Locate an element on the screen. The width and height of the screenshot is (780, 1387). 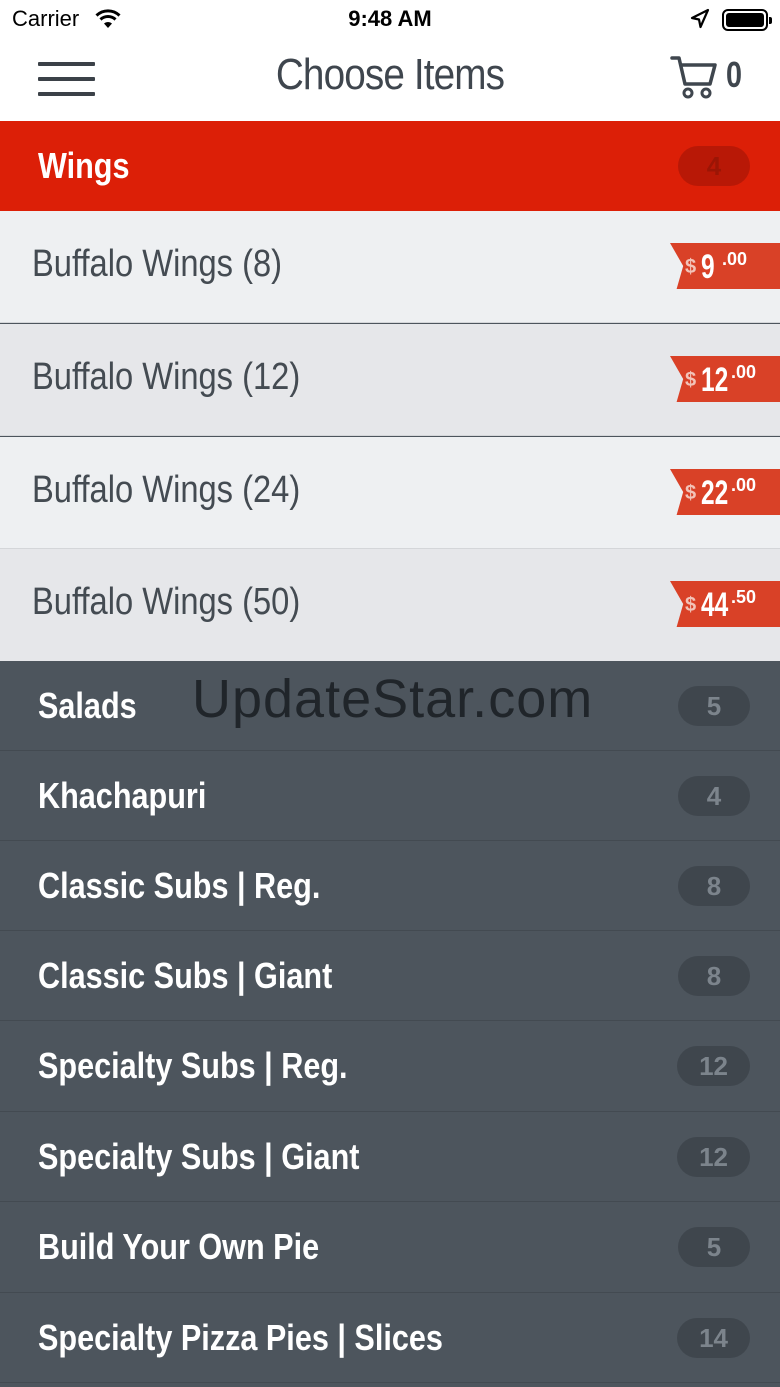
item-name: Buffalo Wings (50) is located at coordinates (166, 602).